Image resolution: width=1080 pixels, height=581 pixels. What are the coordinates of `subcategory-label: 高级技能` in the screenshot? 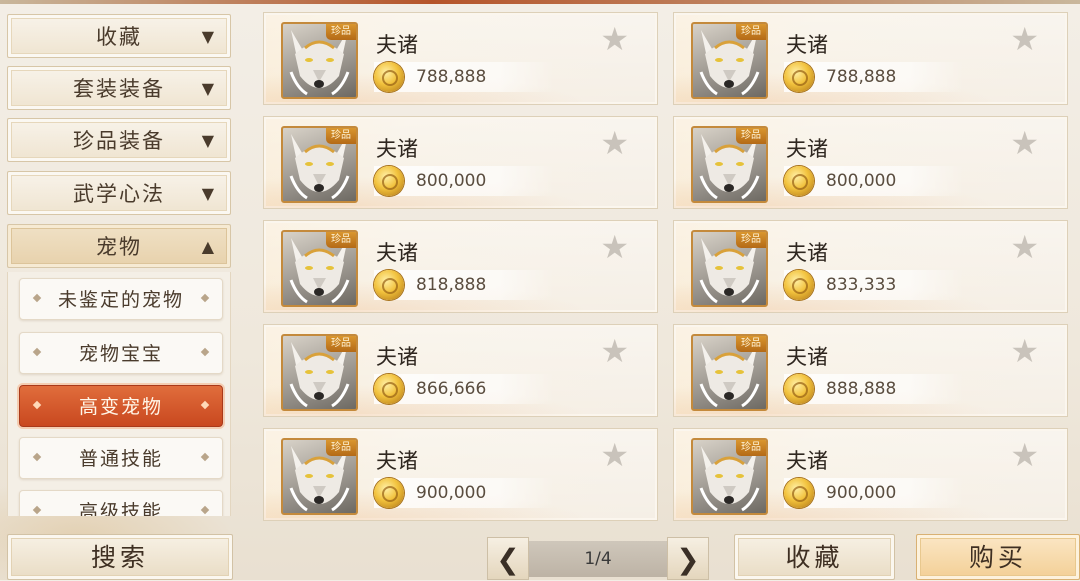 It's located at (120, 508).